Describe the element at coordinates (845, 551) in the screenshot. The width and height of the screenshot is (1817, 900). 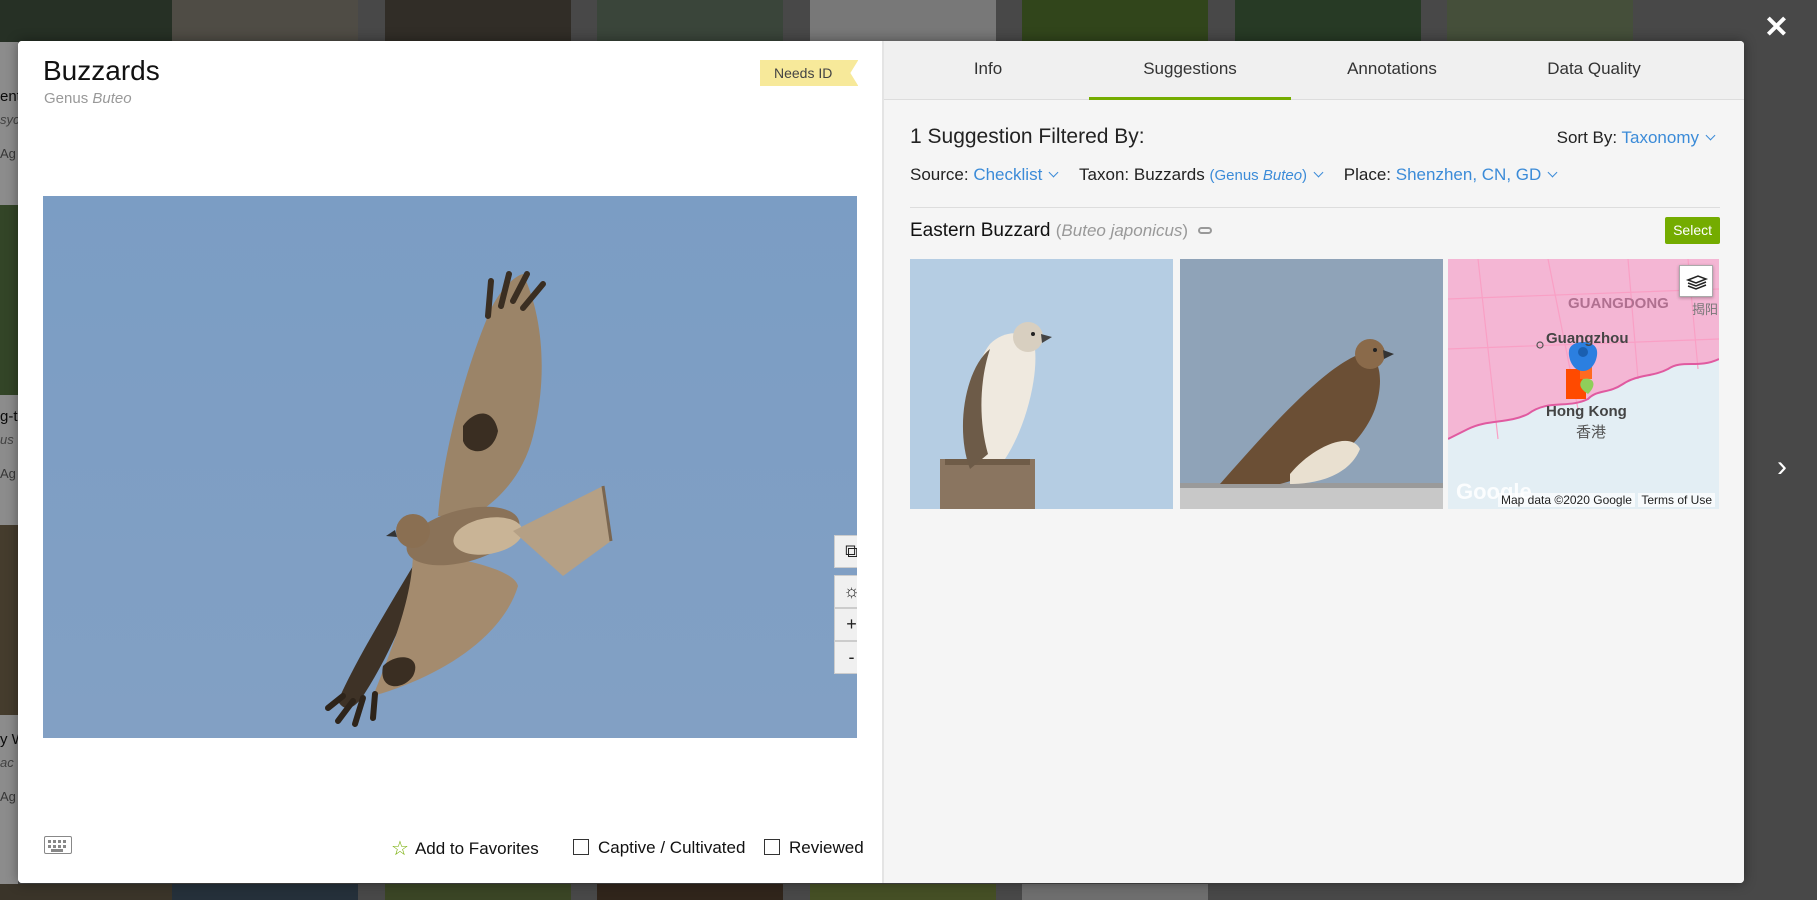
I see `external-link-icon: ⧉` at that location.